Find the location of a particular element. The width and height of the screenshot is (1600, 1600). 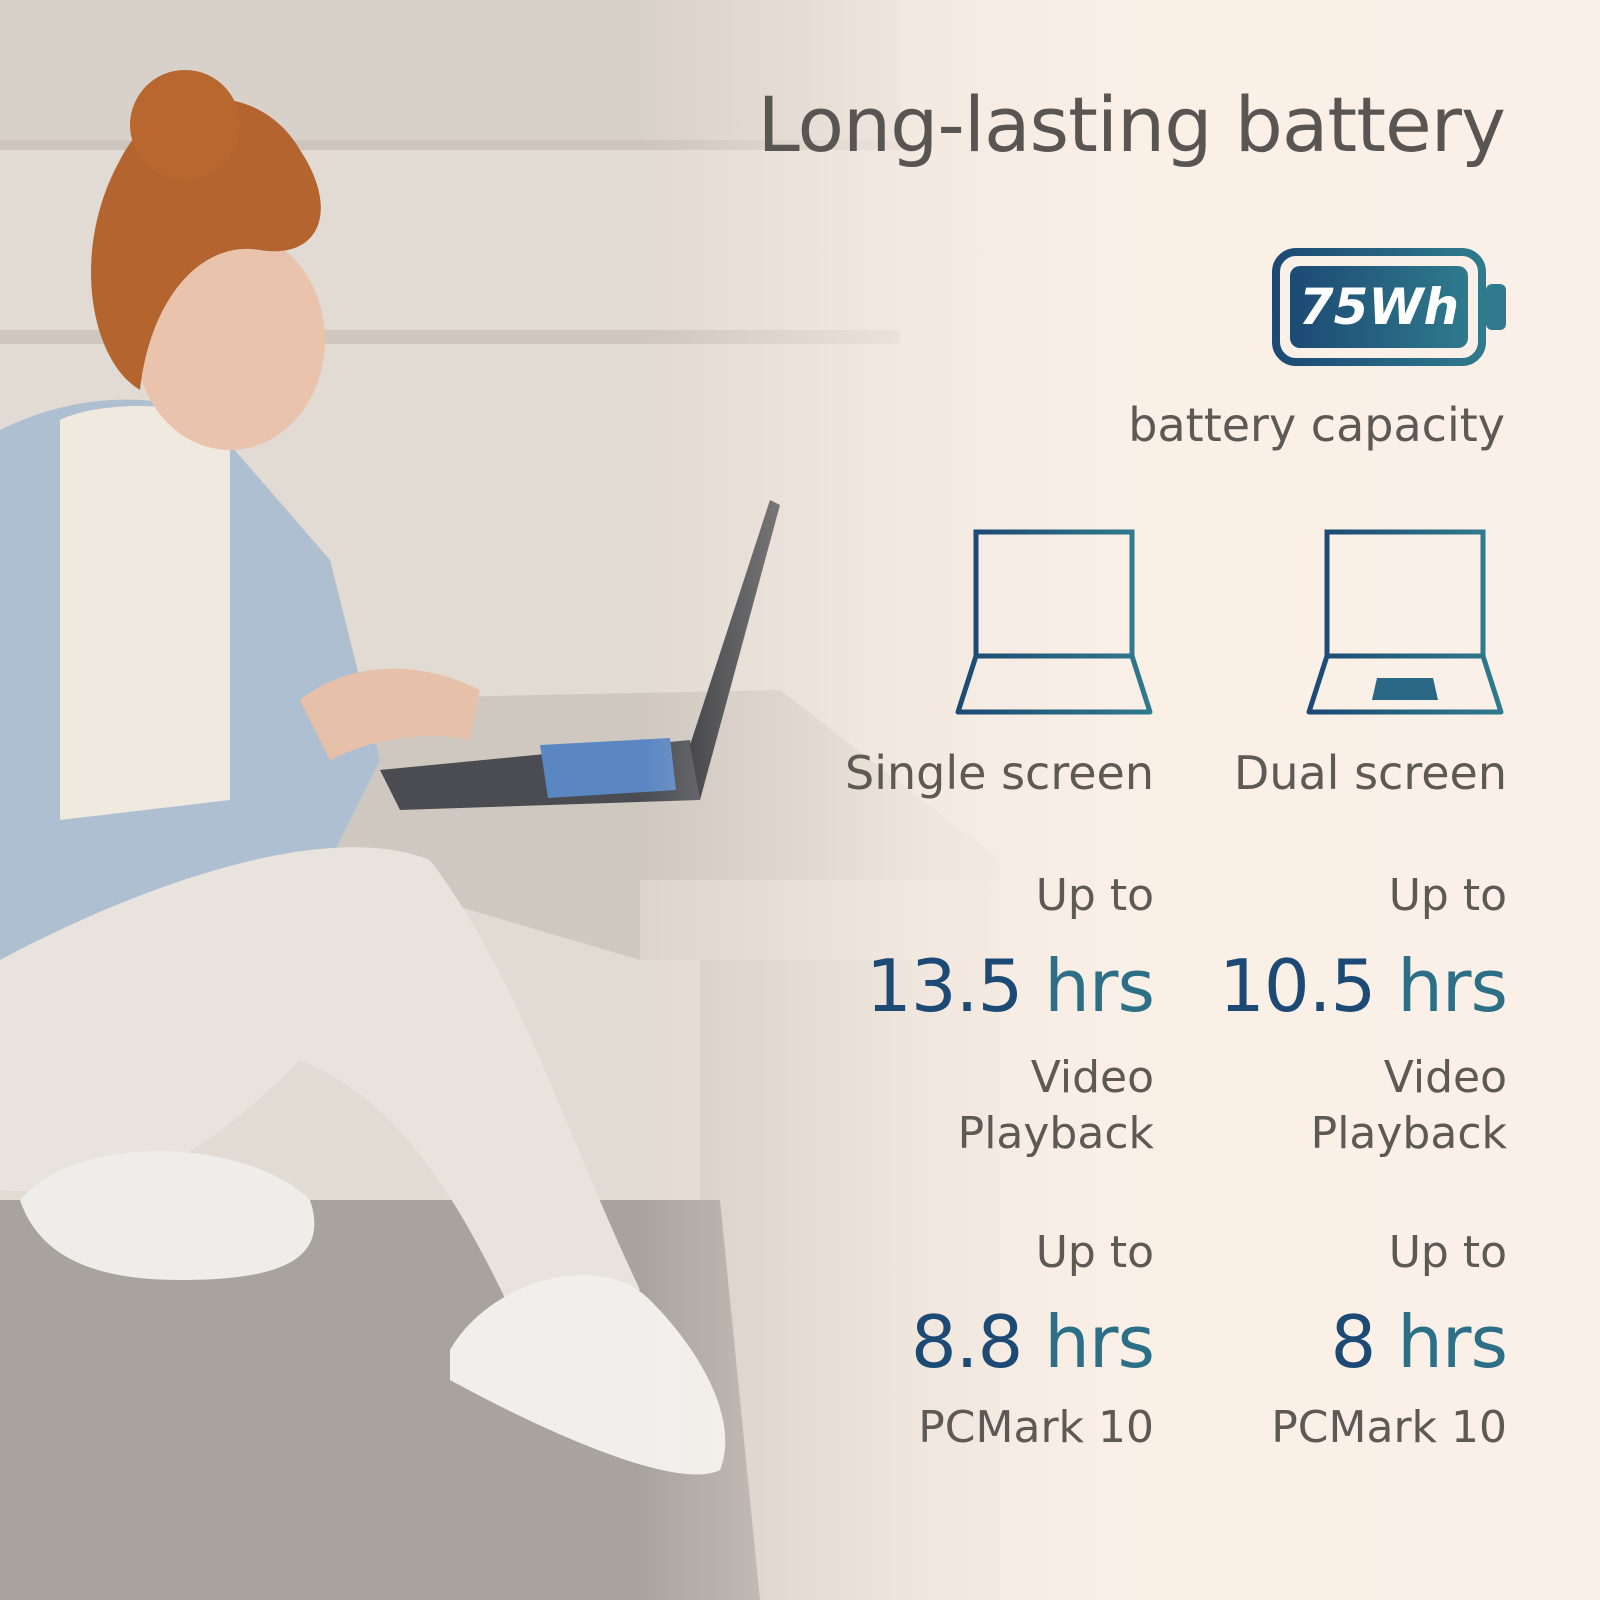

single-video-unit: hrs is located at coordinates (1099, 986).